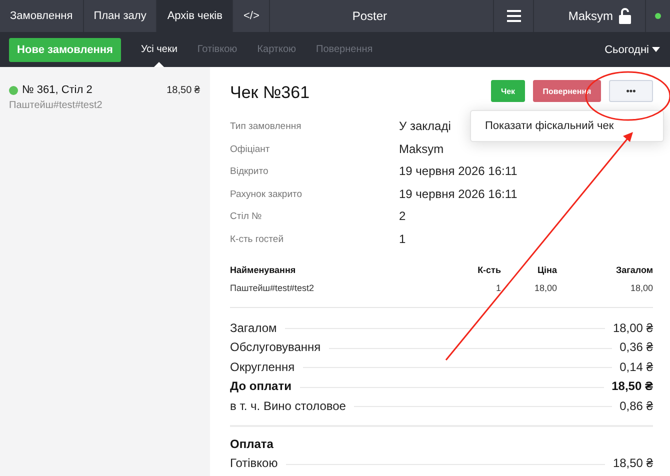  What do you see at coordinates (567, 91) in the screenshot?
I see `refund-button: Повернення` at bounding box center [567, 91].